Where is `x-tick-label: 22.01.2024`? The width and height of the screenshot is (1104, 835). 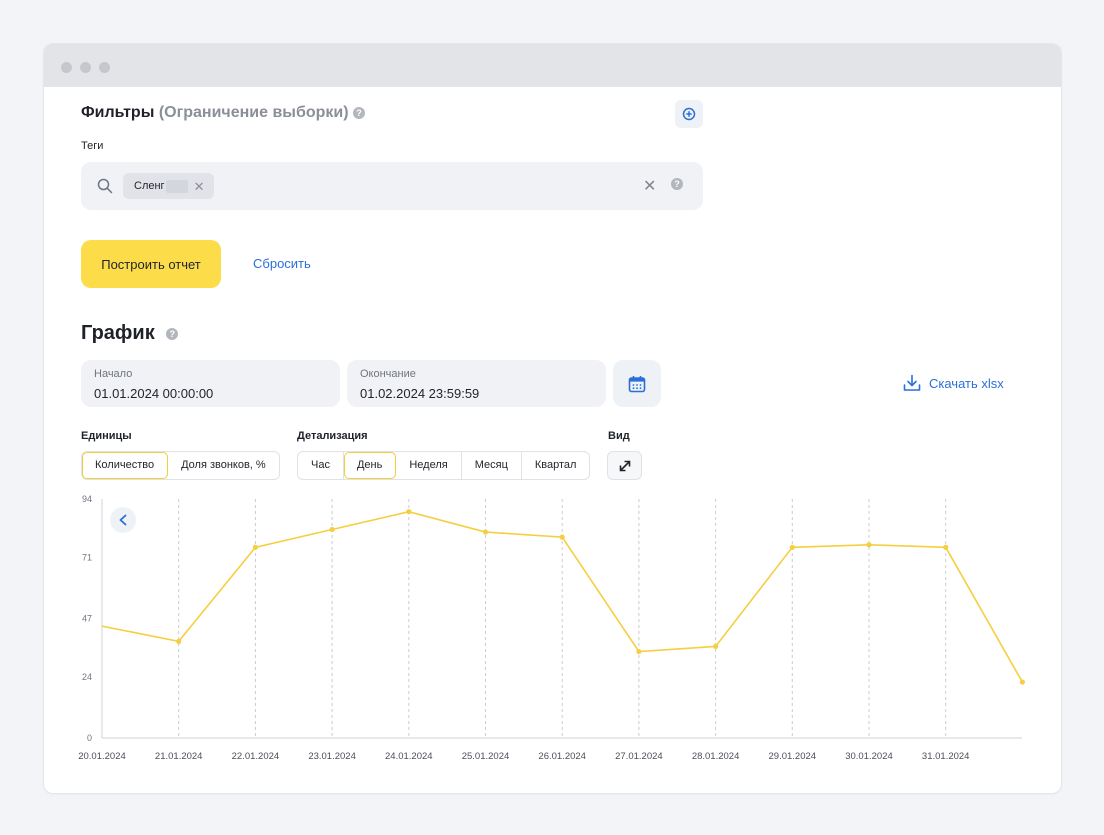
x-tick-label: 22.01.2024 is located at coordinates (256, 756).